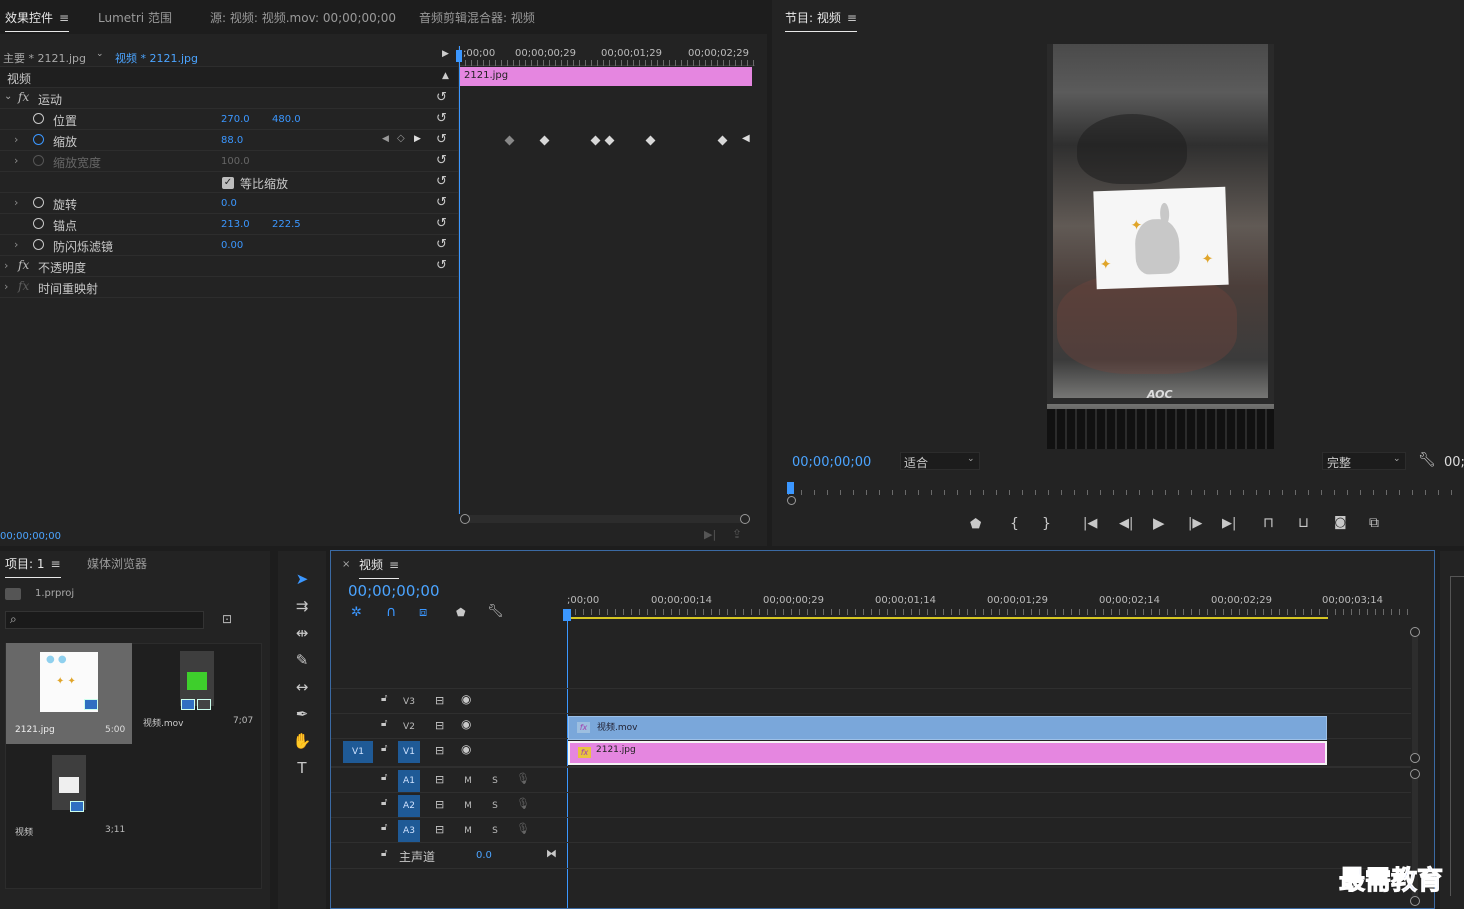 This screenshot has width=1464, height=909. Describe the element at coordinates (302, 687) in the screenshot. I see `slip-tool-icon: ↔` at that location.